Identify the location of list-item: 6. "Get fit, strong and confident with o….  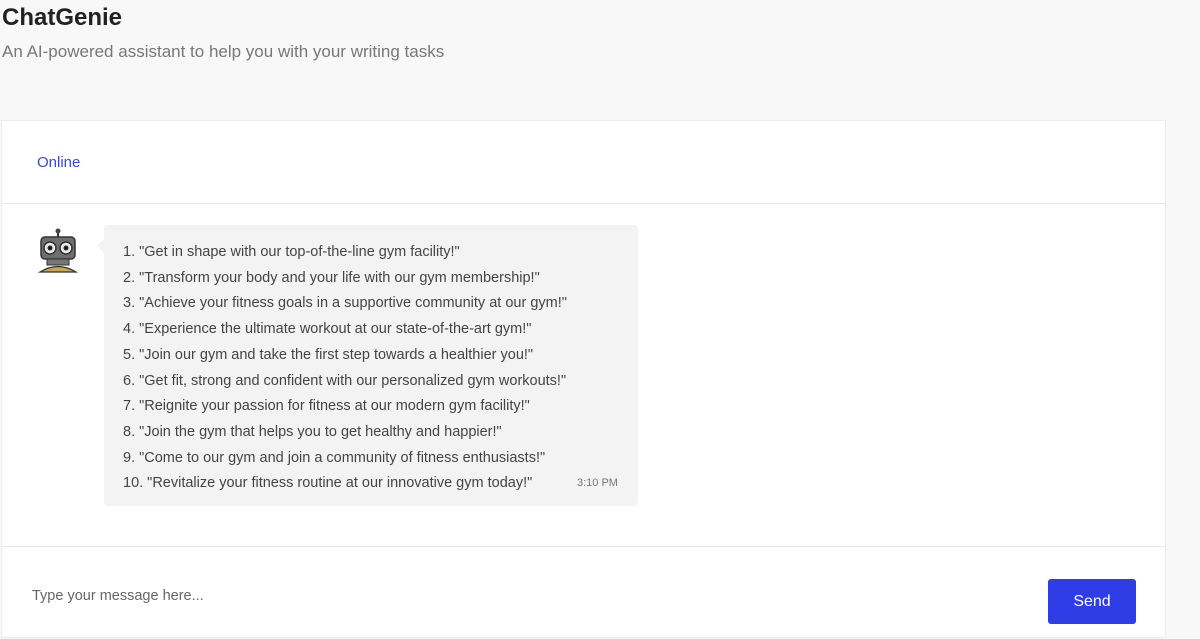
(345, 380).